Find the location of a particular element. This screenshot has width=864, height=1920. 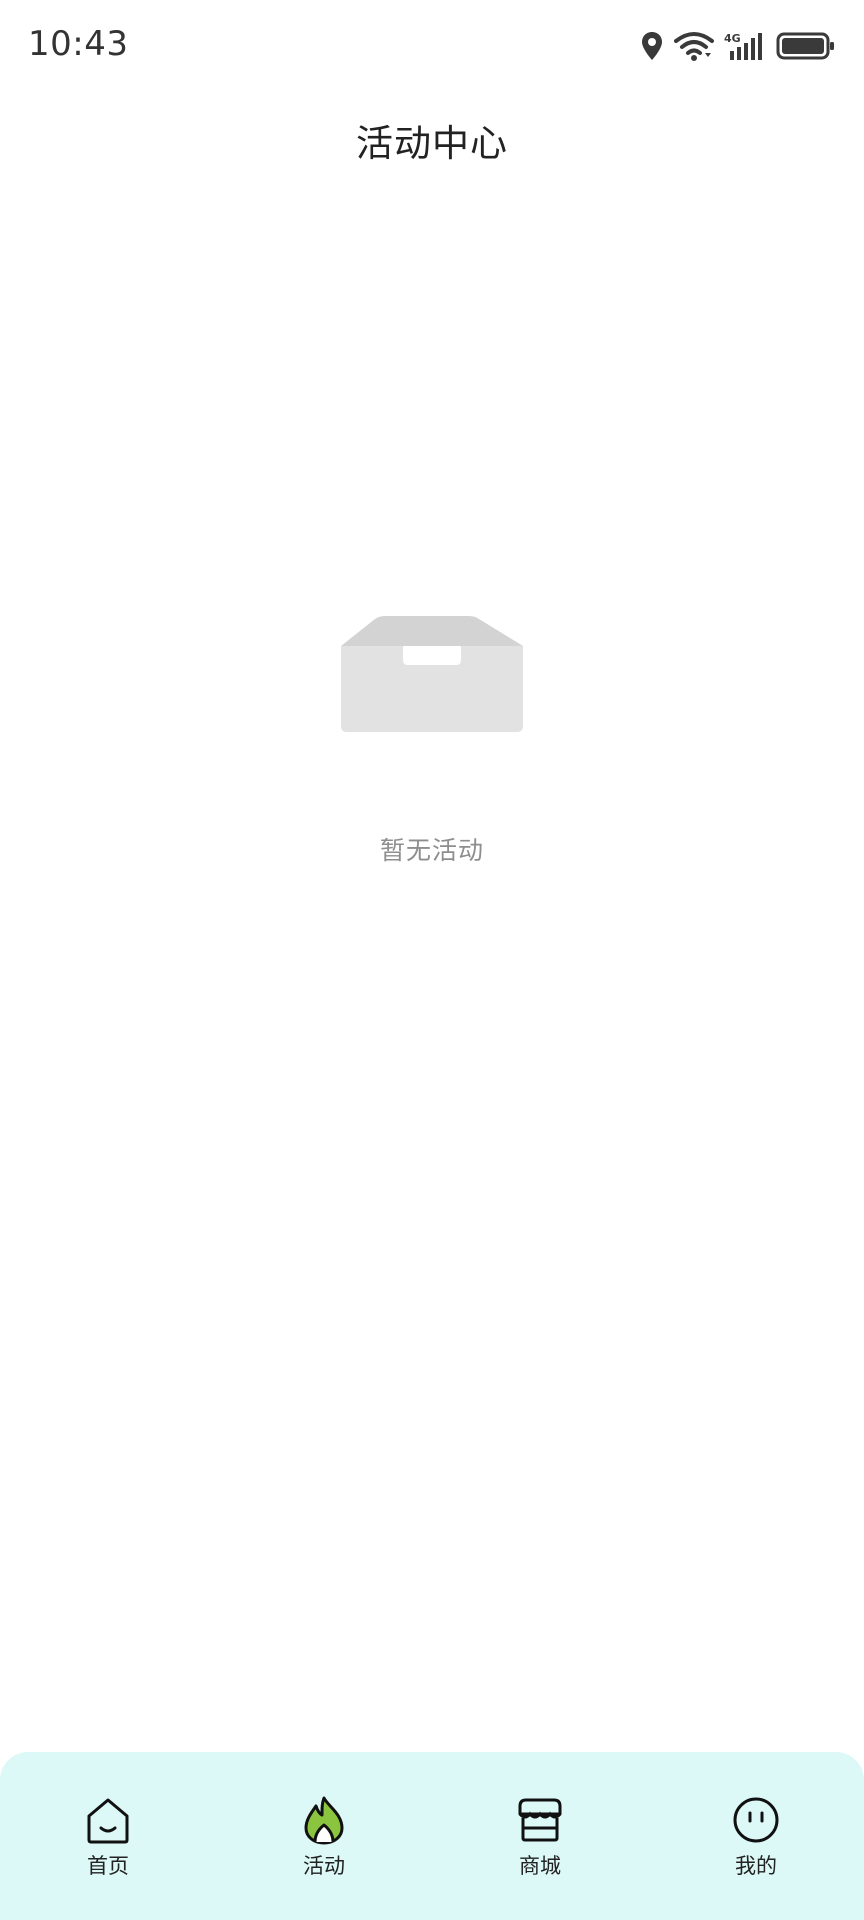

status-bar: 10:43 4G is located at coordinates (432, 46).